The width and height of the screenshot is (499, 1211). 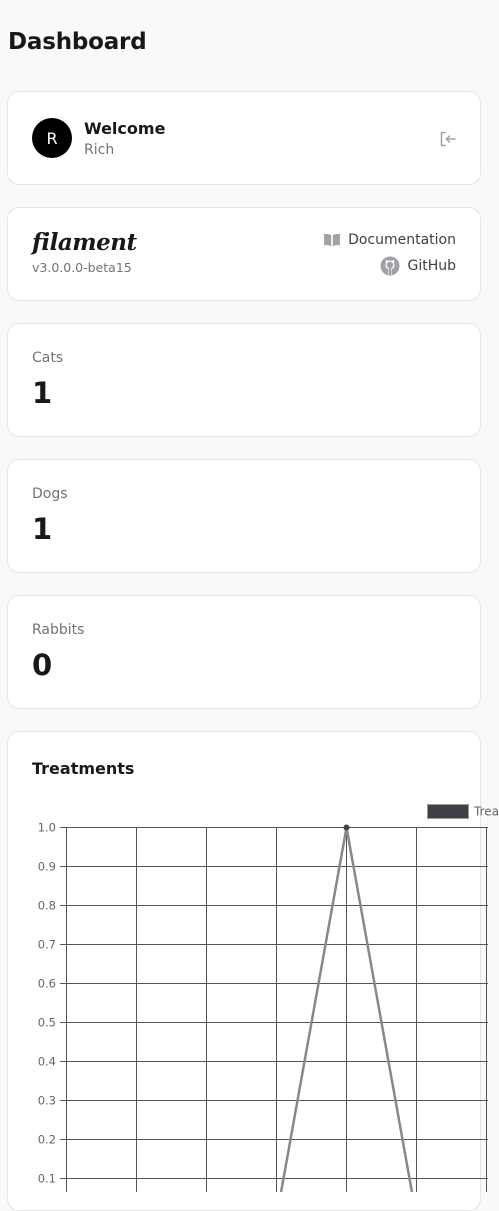 I want to click on sign-out-icon, so click(x=448, y=139).